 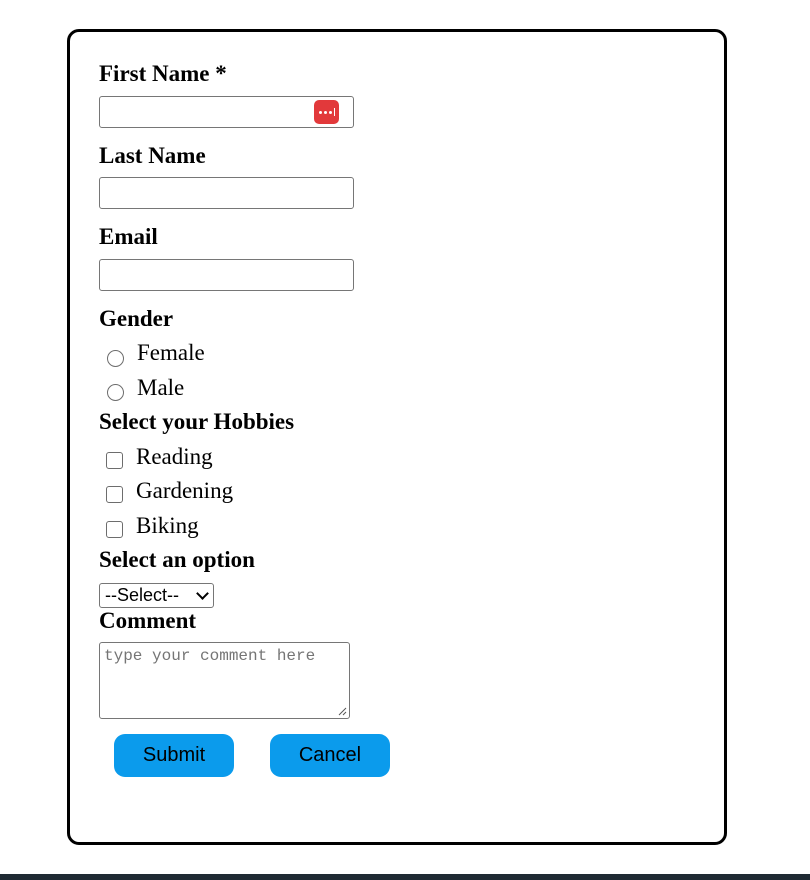 I want to click on hobby-option-biking: Biking, so click(x=167, y=525).